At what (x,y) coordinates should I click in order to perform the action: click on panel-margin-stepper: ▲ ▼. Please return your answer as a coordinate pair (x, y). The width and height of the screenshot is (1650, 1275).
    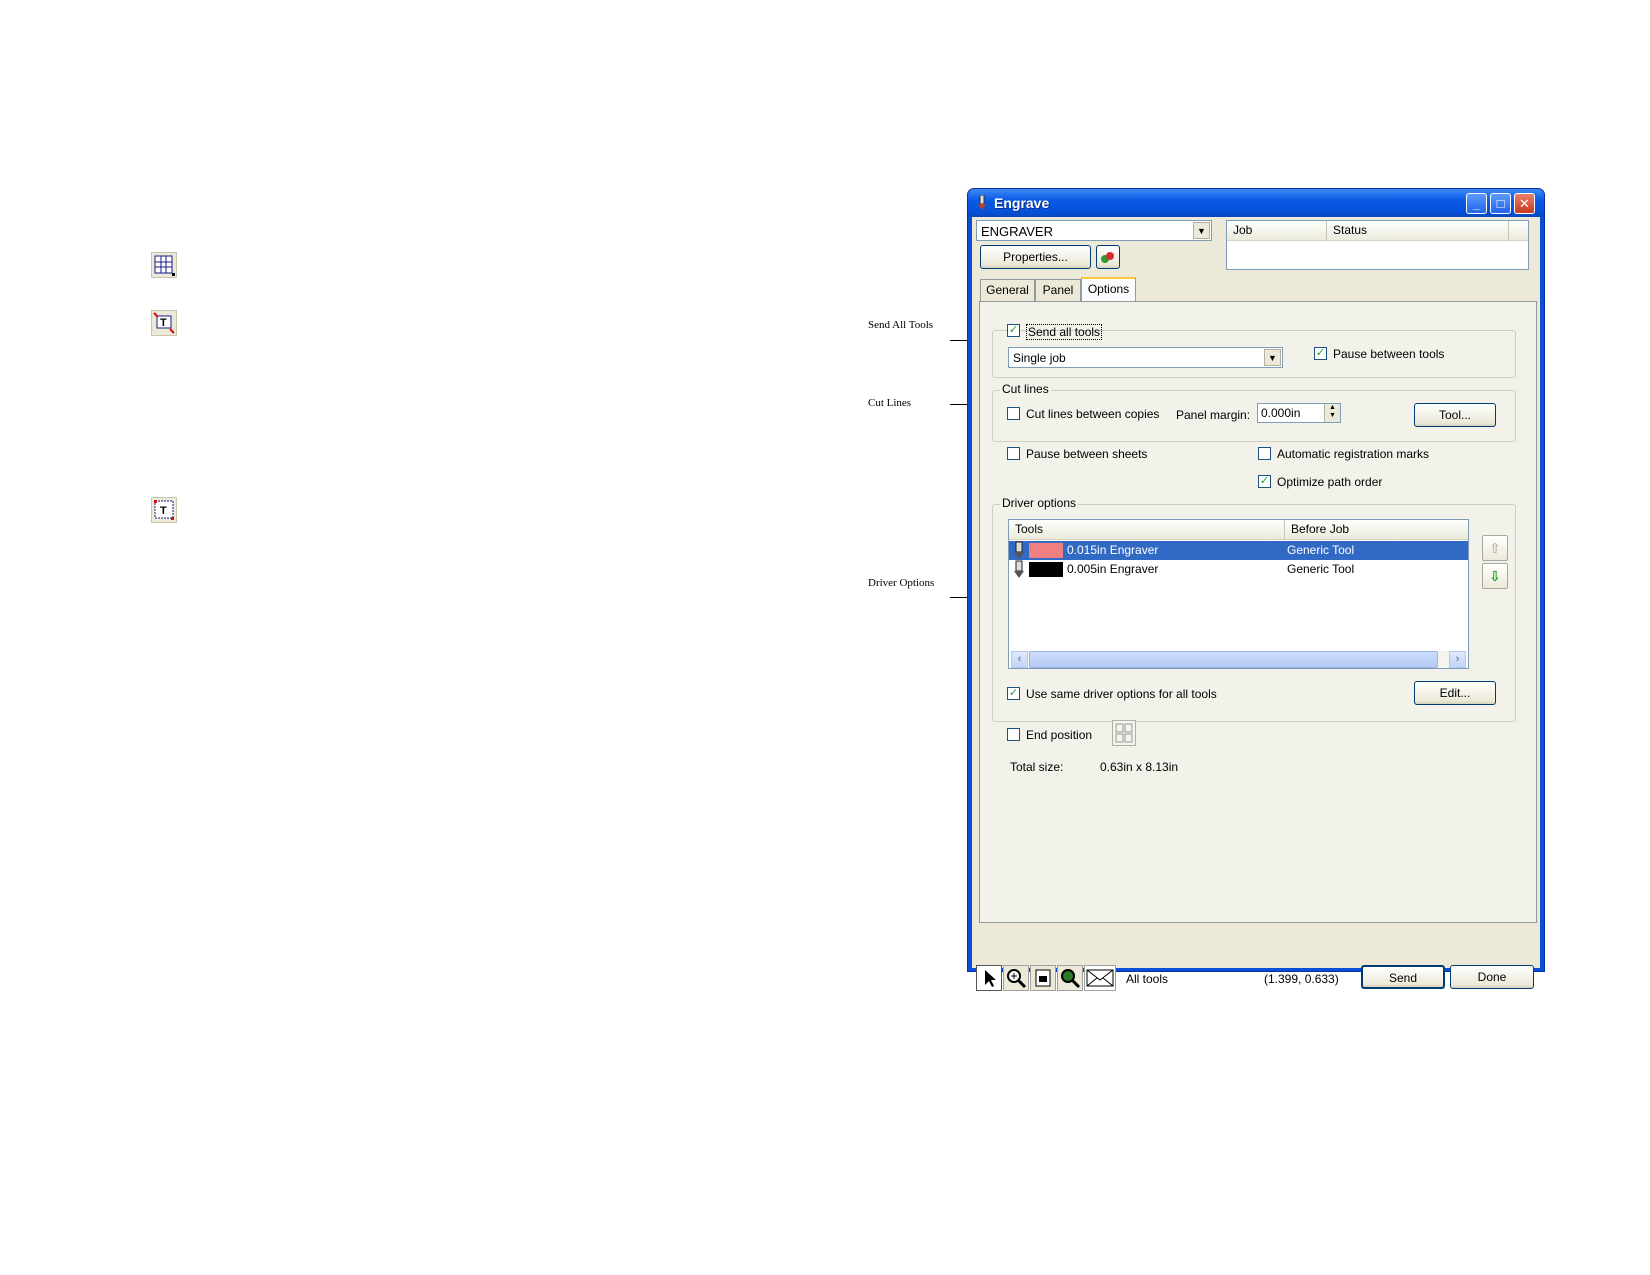
    Looking at the image, I should click on (1332, 413).